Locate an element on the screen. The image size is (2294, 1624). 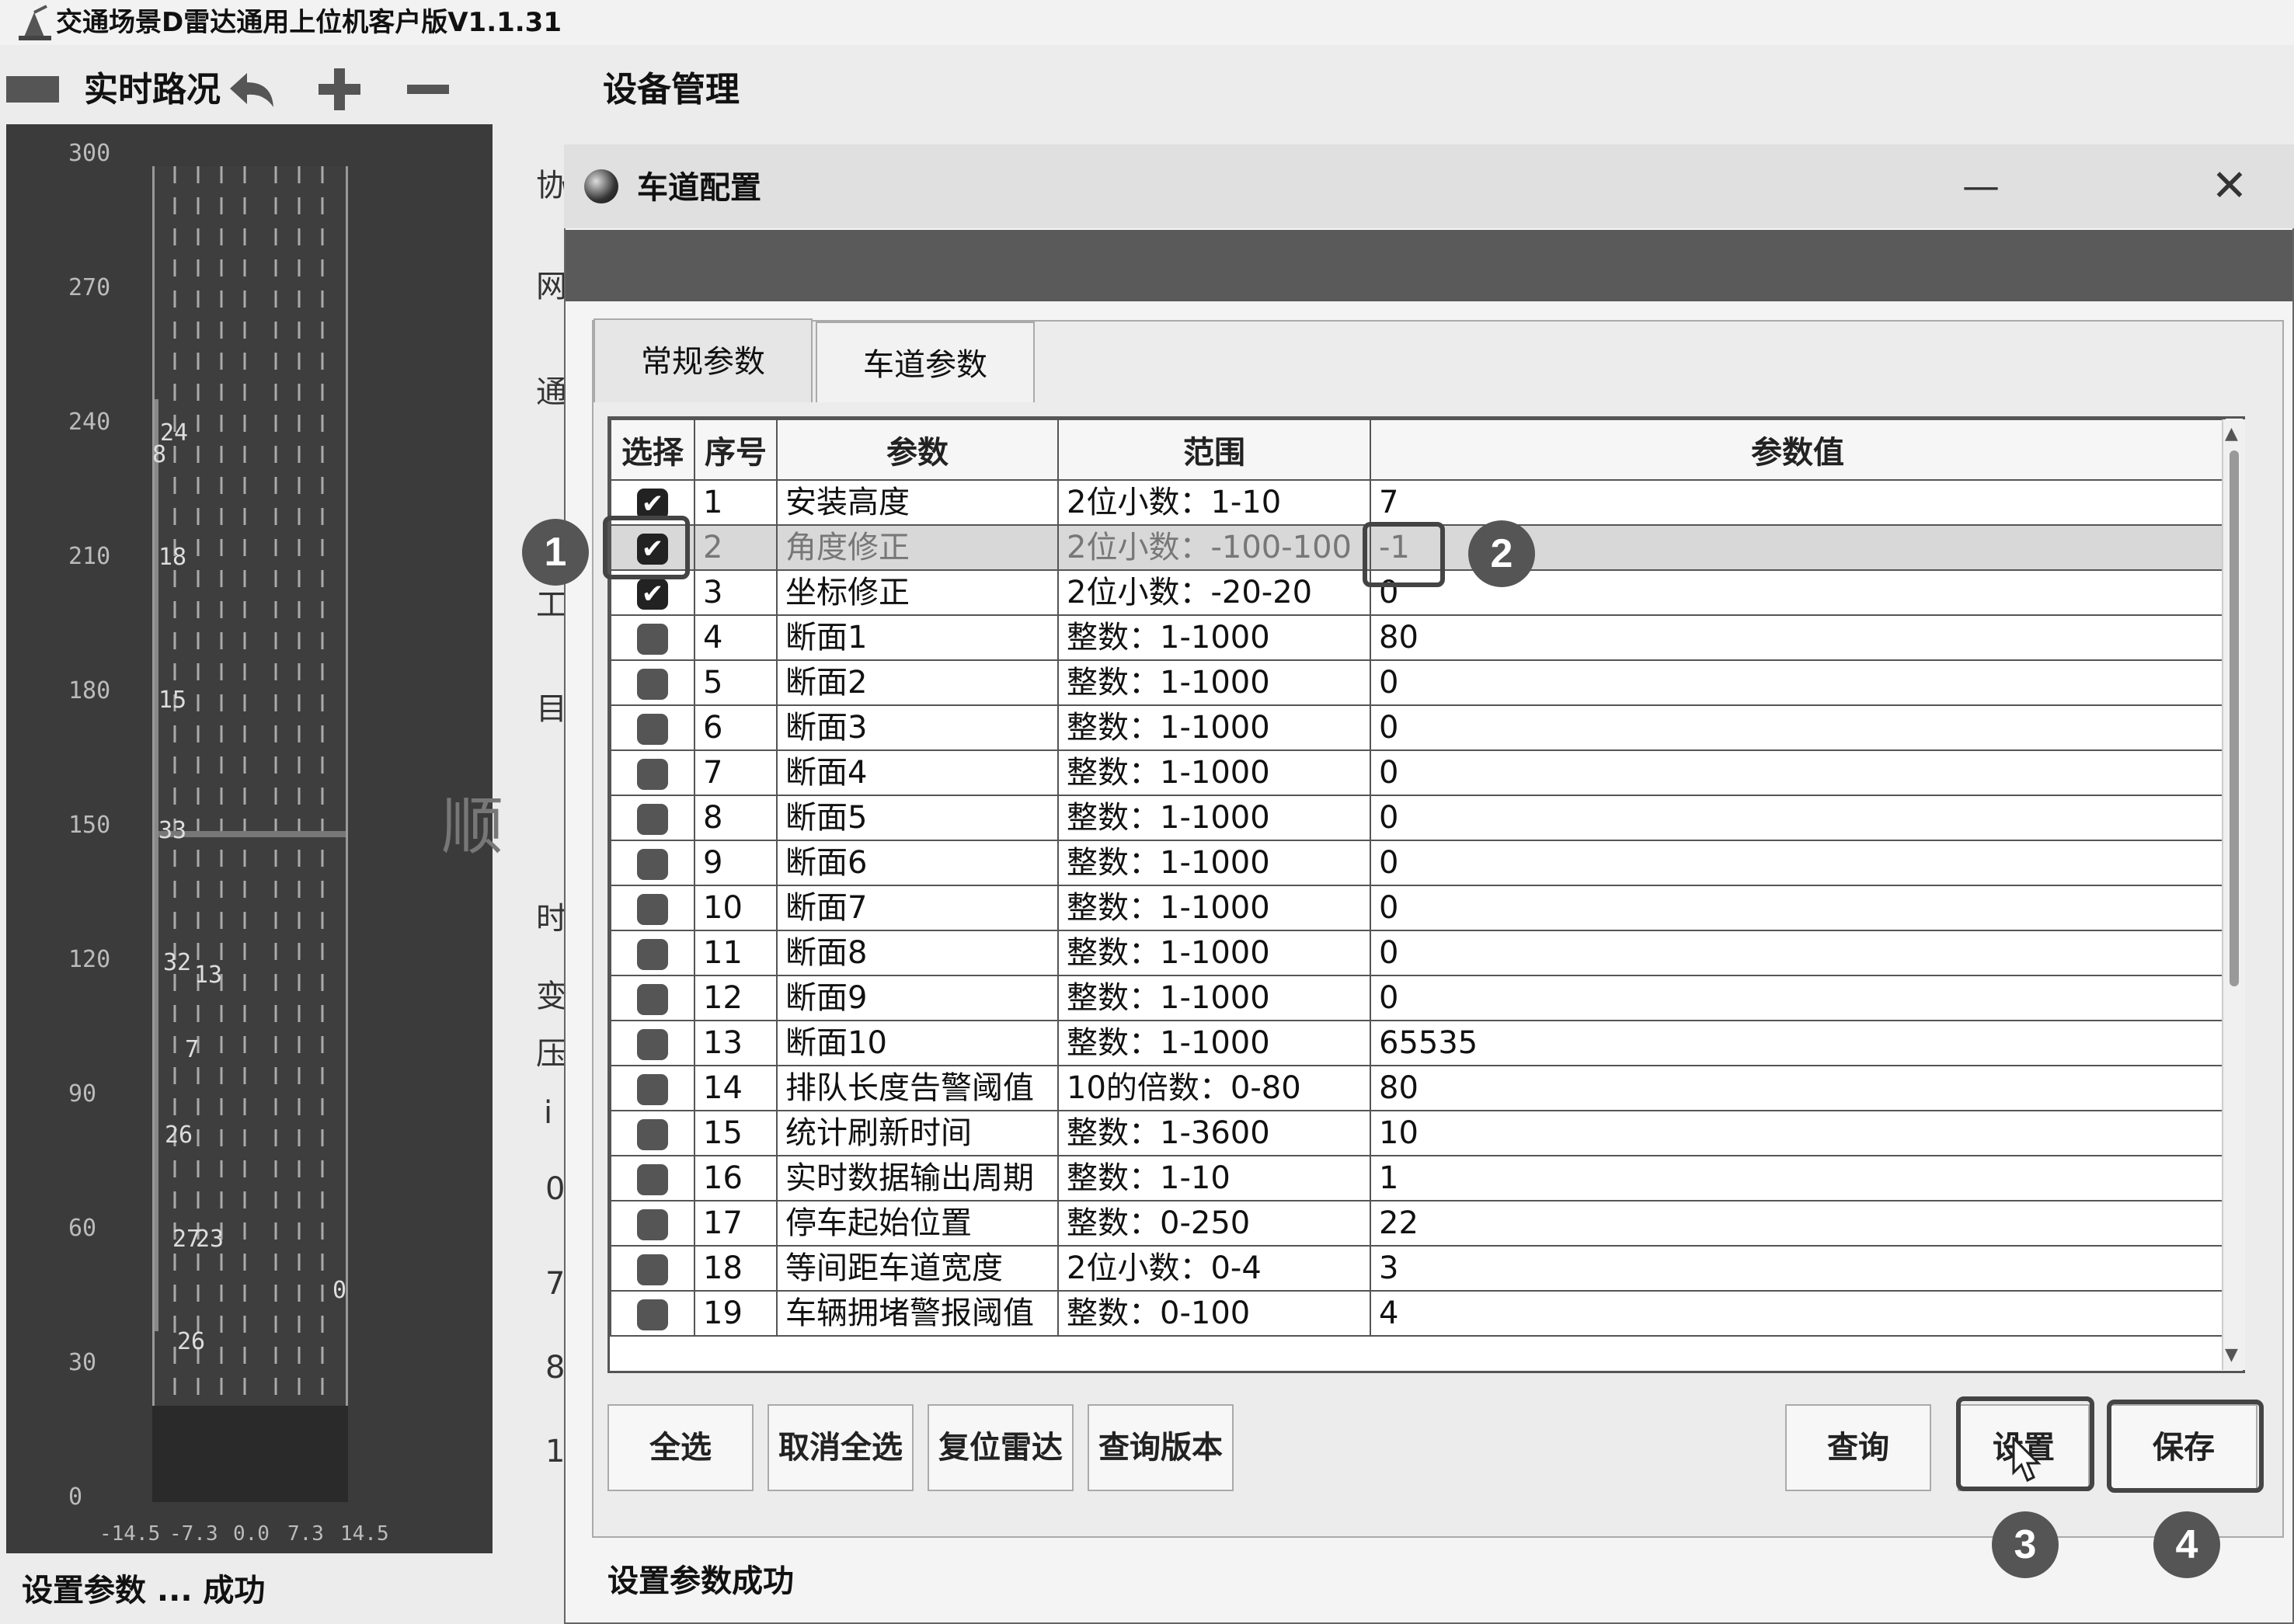
x-tick-label: -7.3 is located at coordinates (193, 1534).